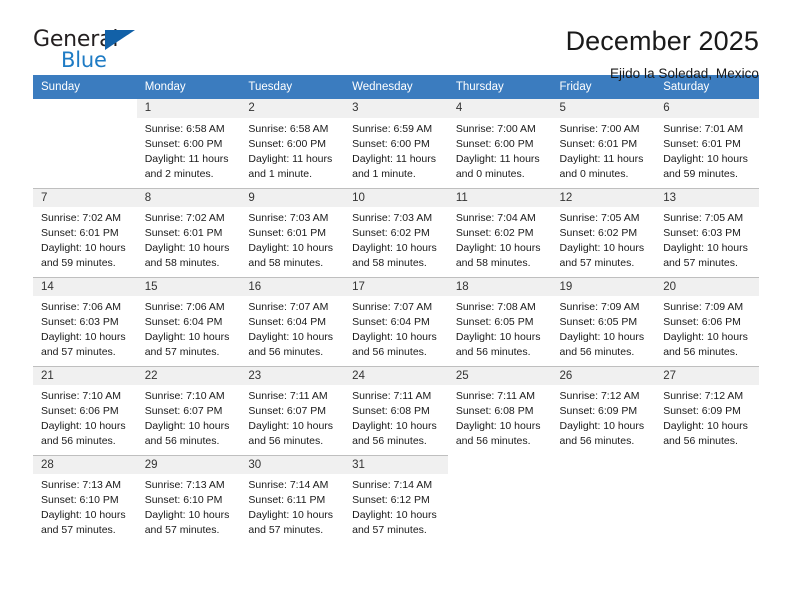 The width and height of the screenshot is (792, 612). Describe the element at coordinates (396, 87) in the screenshot. I see `weekday-header-wednesday: Wednesday` at that location.